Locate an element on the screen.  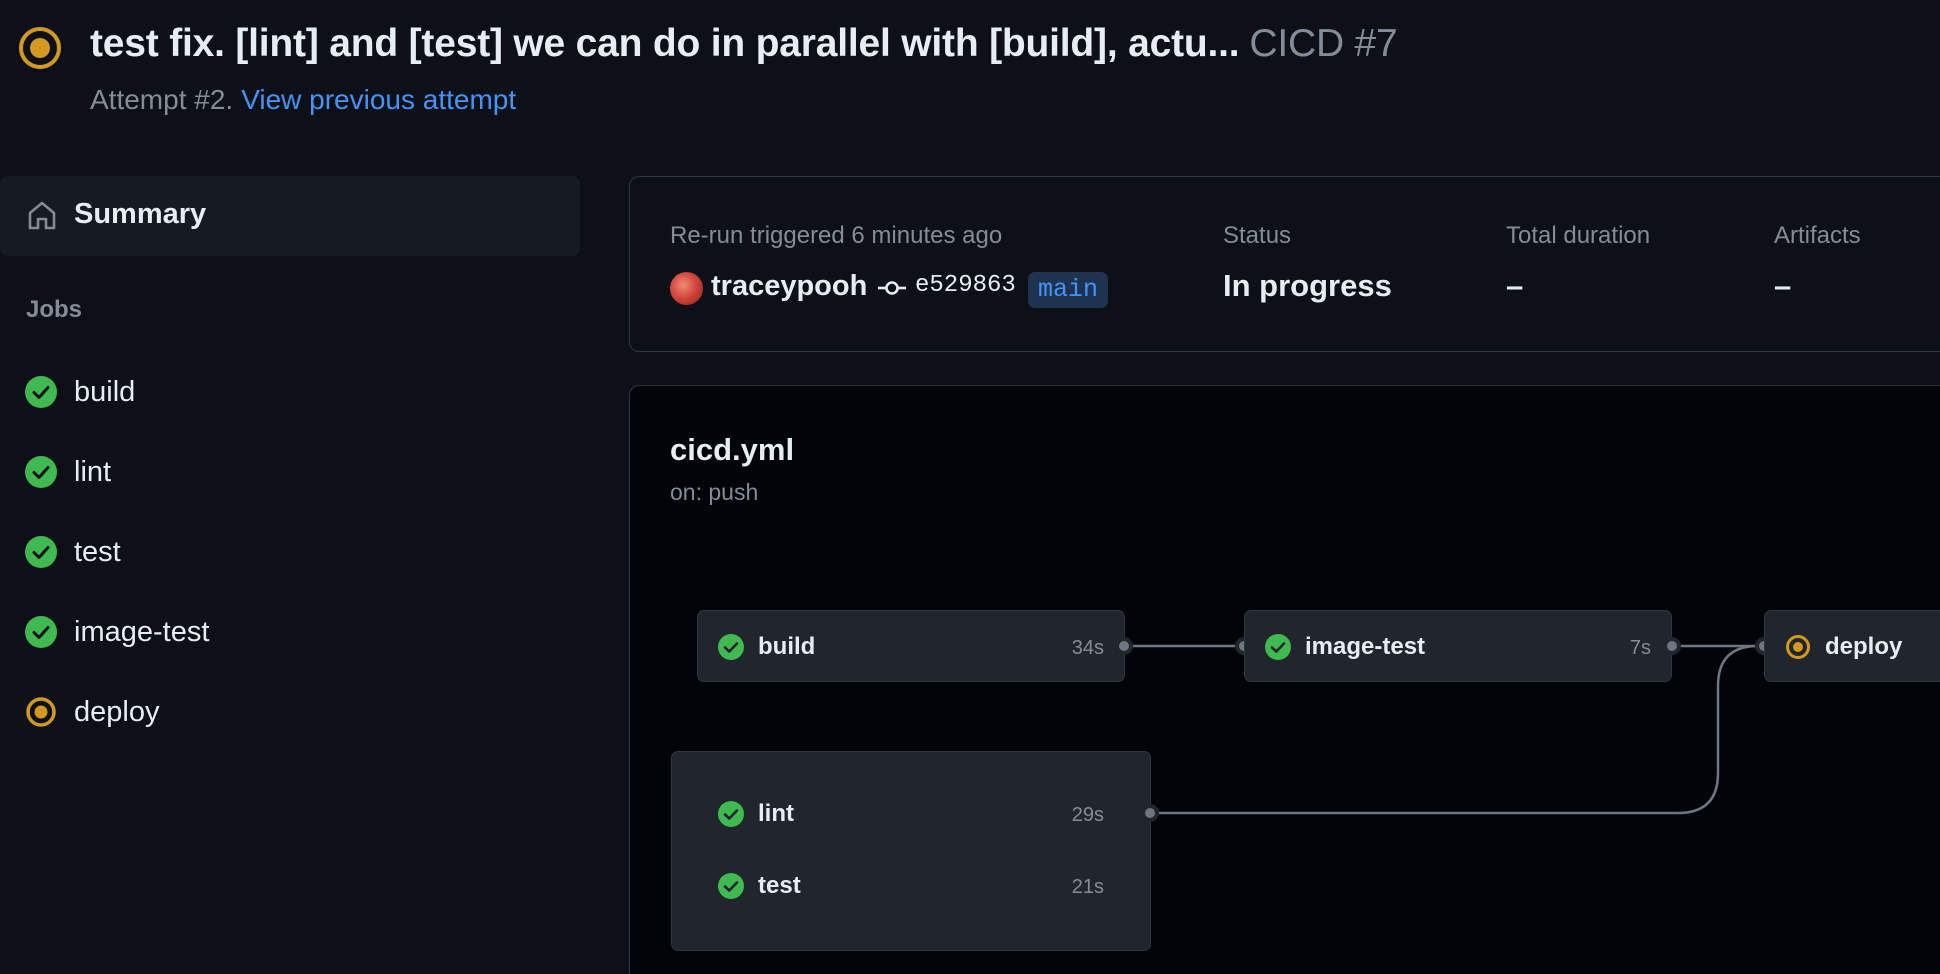
trigger-info: Re-run triggered 6 minutes ago is located at coordinates (836, 235).